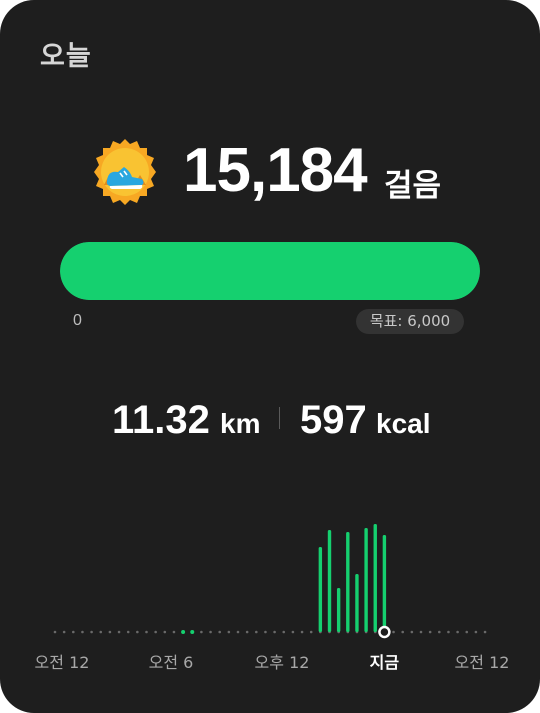 The height and width of the screenshot is (713, 540). What do you see at coordinates (410, 321) in the screenshot?
I see `goal-badge: 목표: 6,000` at bounding box center [410, 321].